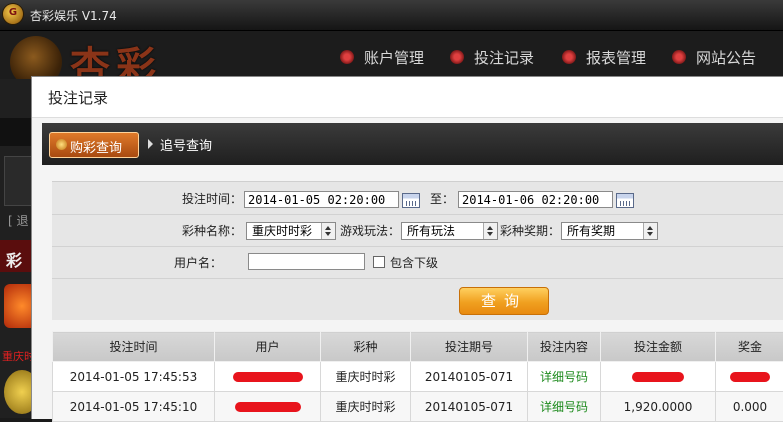 This screenshot has height=422, width=783. Describe the element at coordinates (197, 198) in the screenshot. I see `bet-time-label: 投注时间：` at that location.